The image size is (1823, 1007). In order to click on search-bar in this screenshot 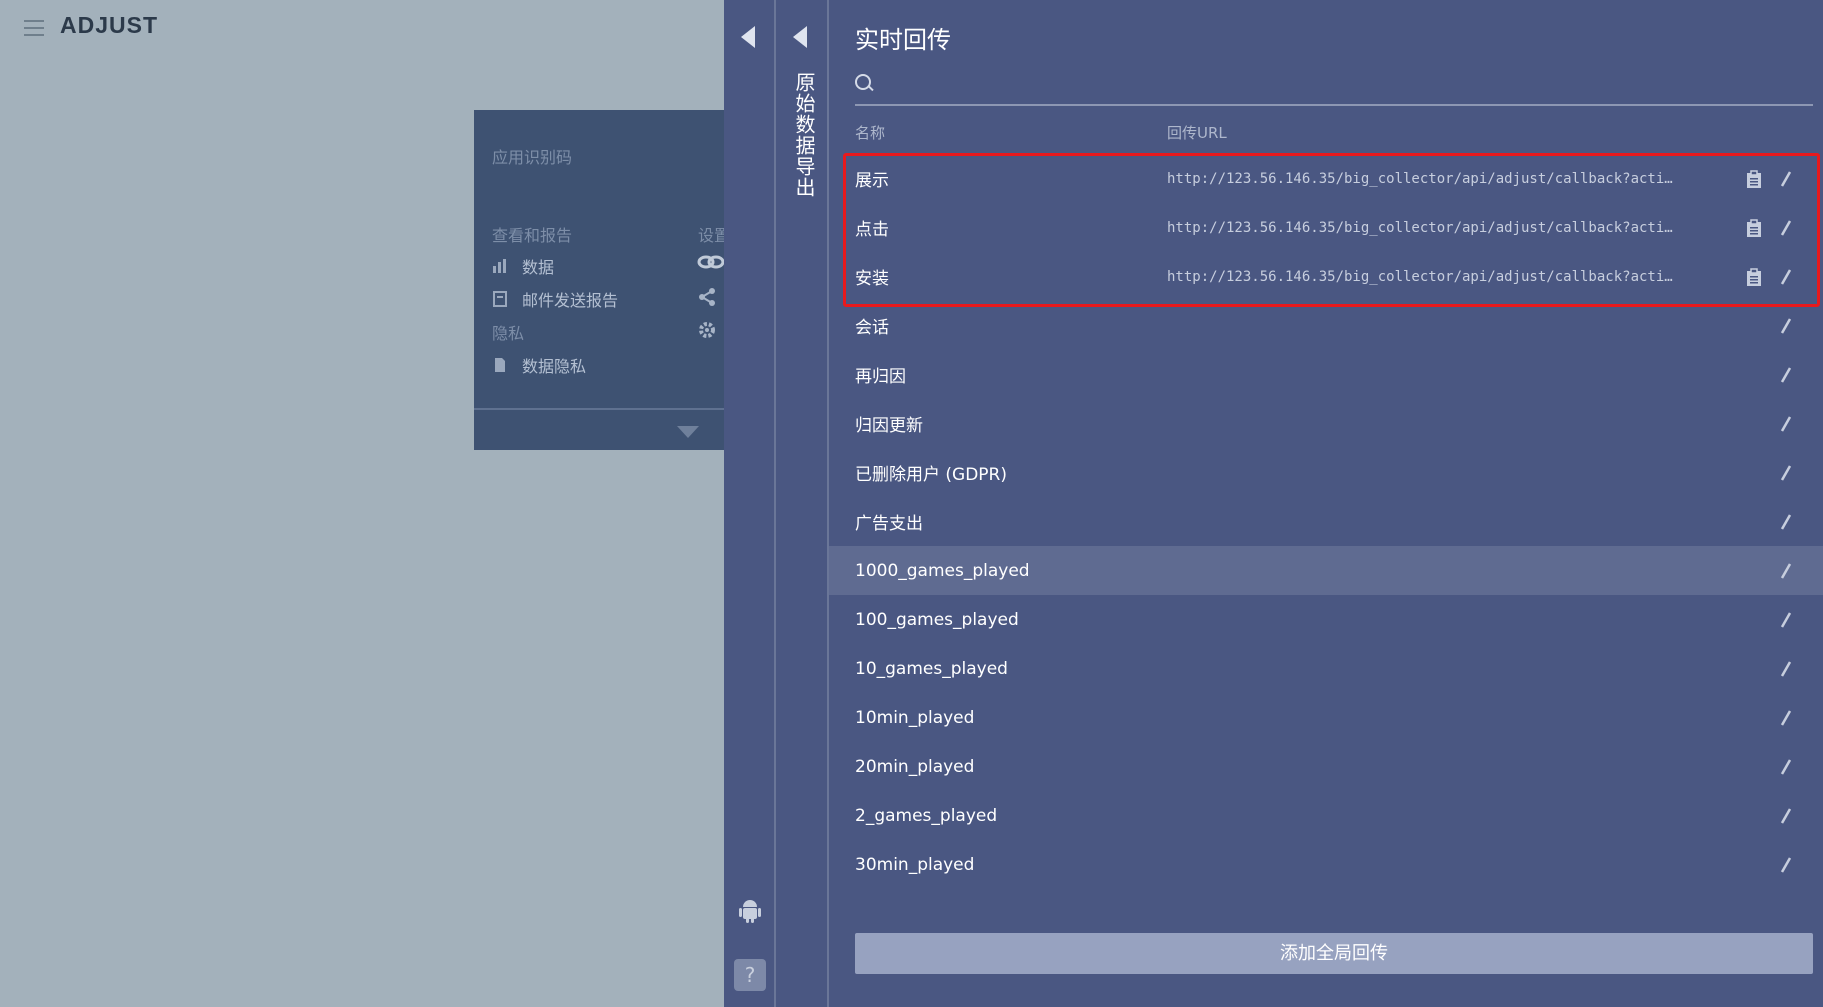, I will do `click(1334, 85)`.